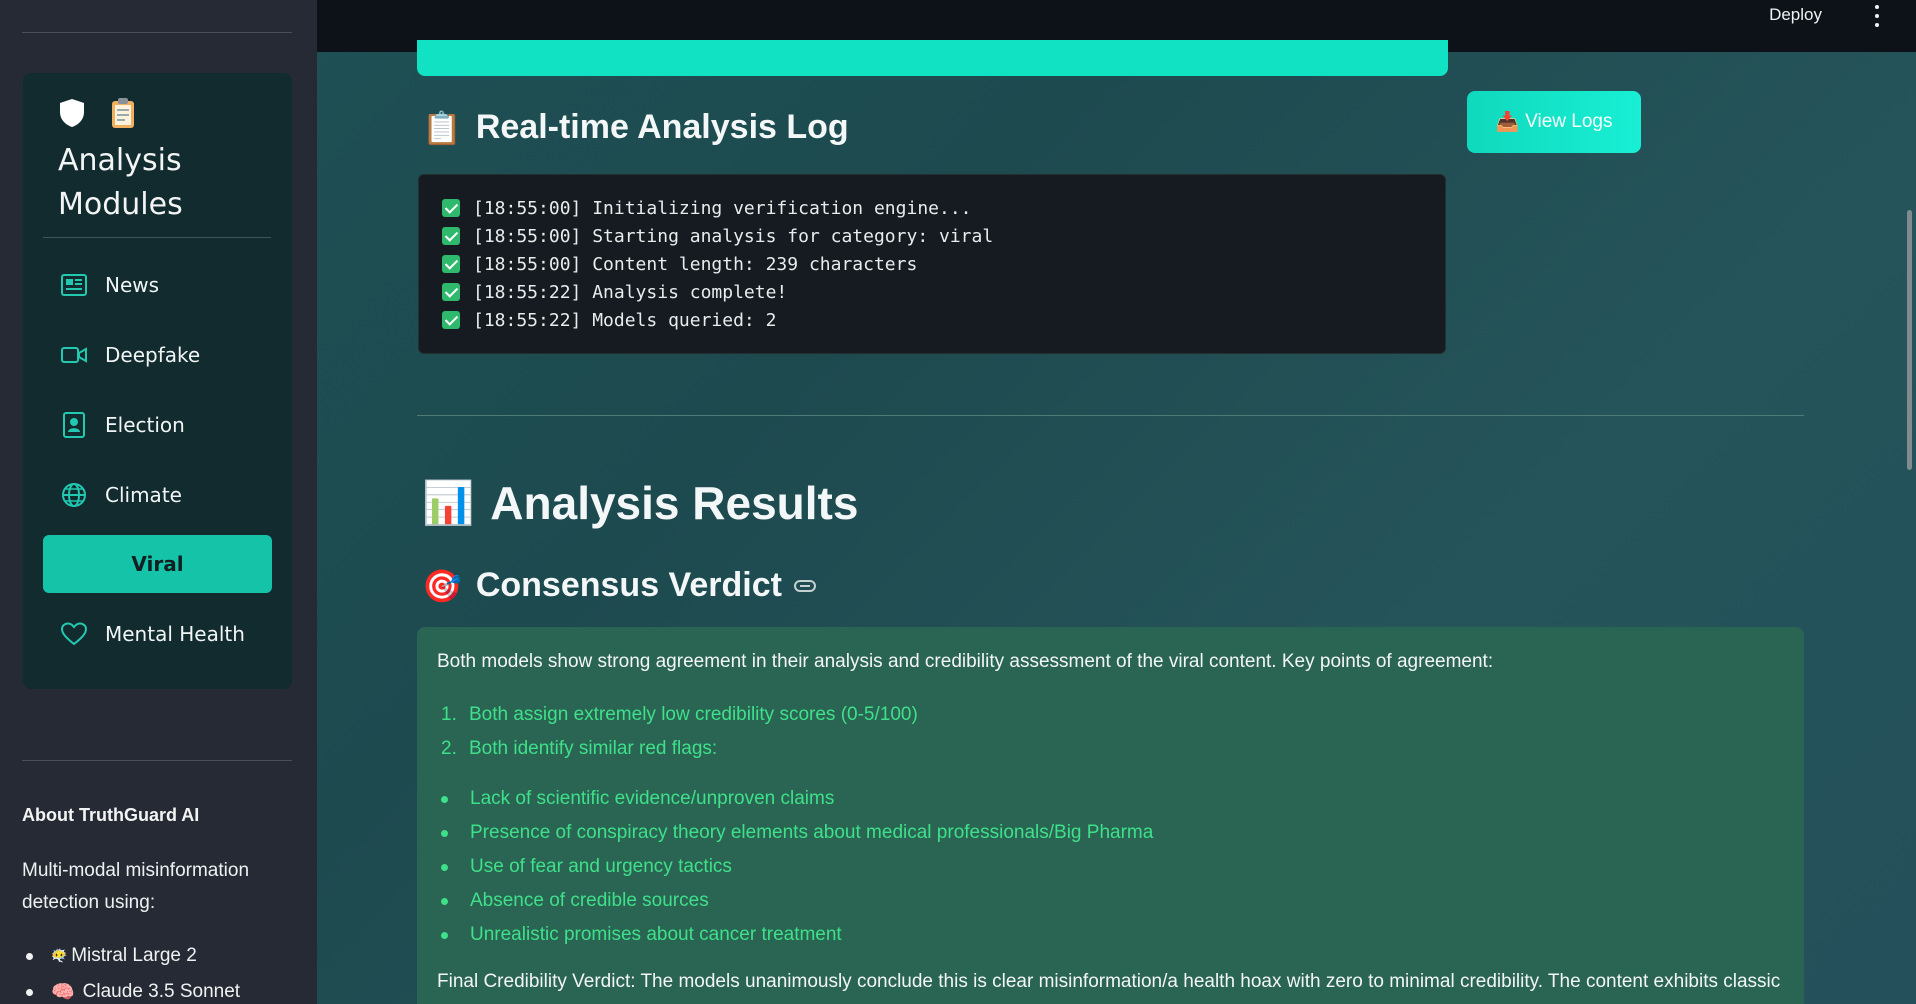  Describe the element at coordinates (157, 32) in the screenshot. I see `sidebar-divider-top` at that location.